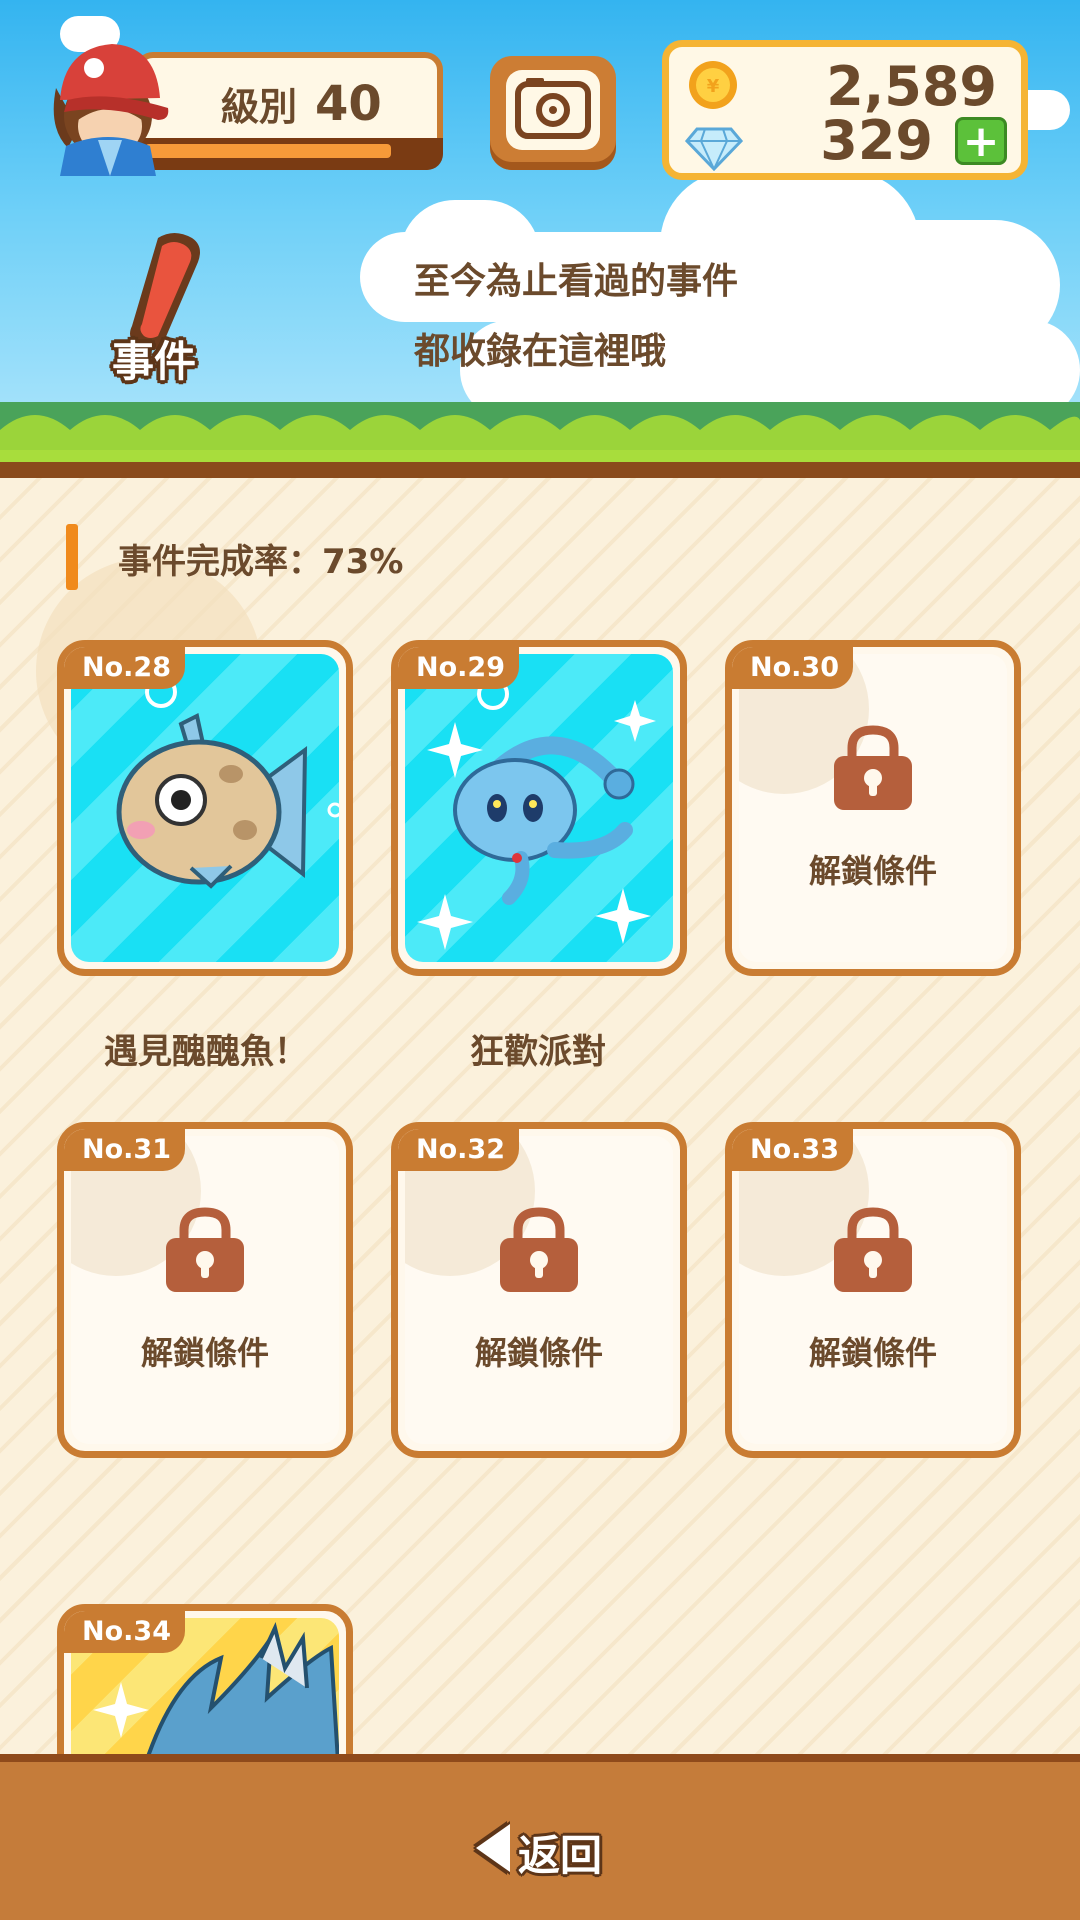  I want to click on event-number: No.33, so click(792, 1150).